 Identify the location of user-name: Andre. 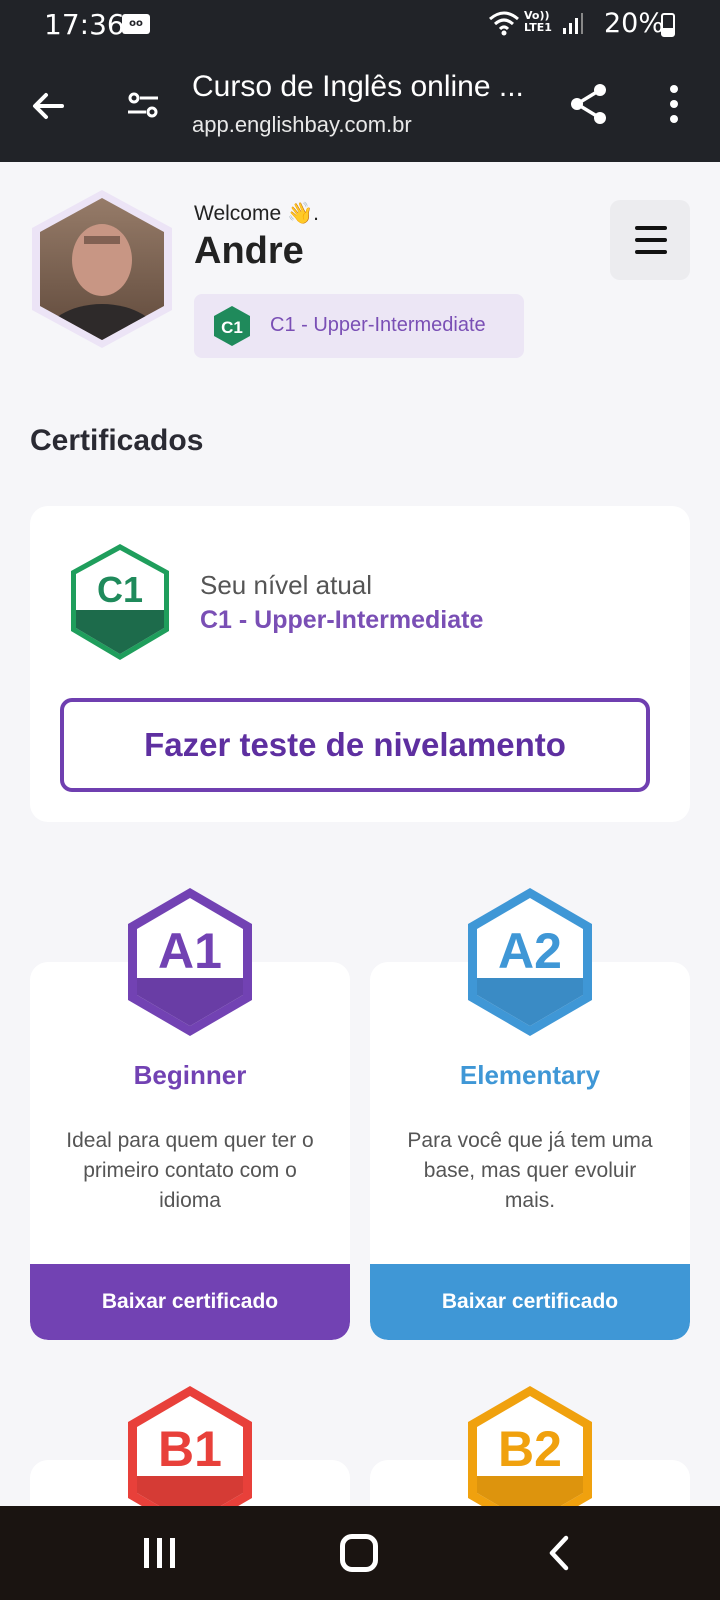
(249, 251).